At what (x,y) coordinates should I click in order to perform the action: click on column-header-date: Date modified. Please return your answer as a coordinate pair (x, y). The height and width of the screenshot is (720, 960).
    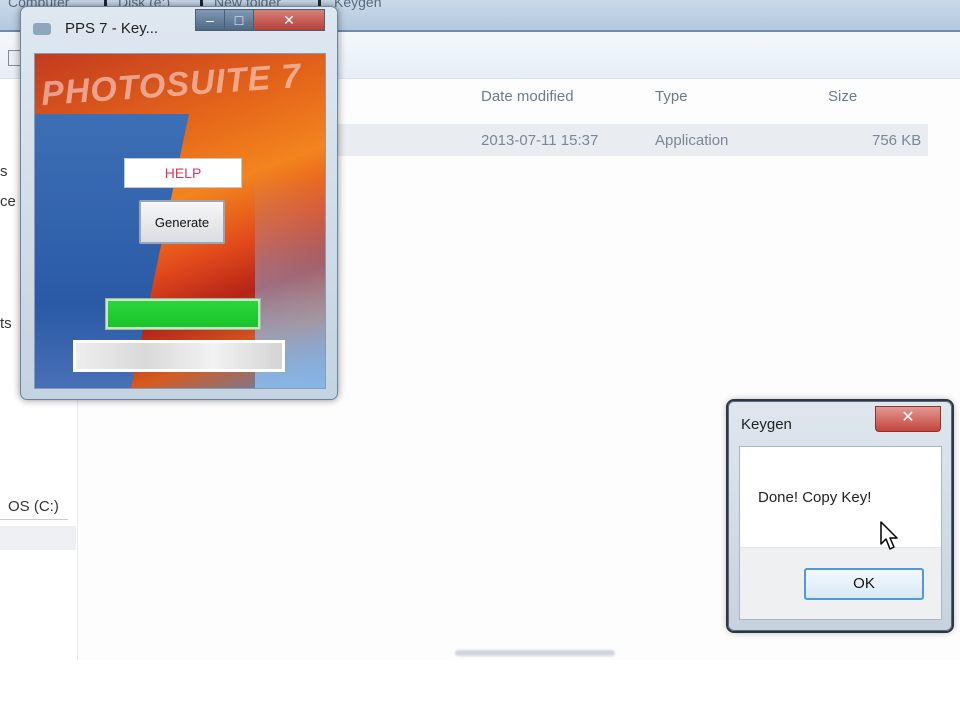
    Looking at the image, I should click on (527, 96).